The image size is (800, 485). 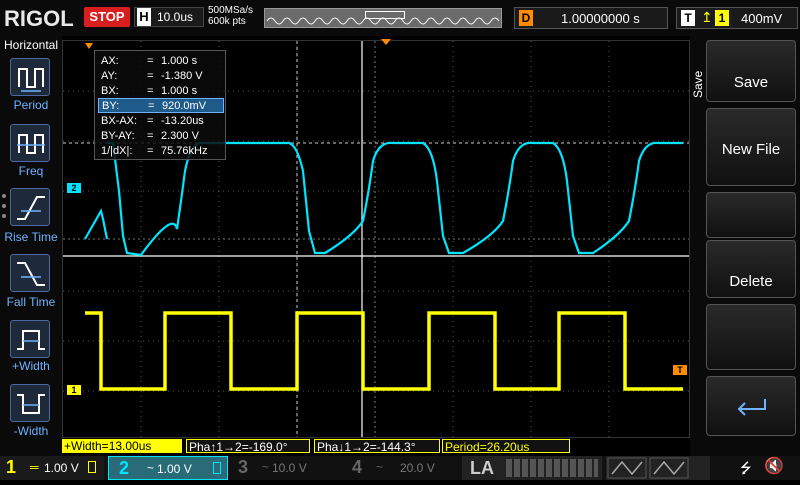 I want to click on delay-value: 1.00000000 s, so click(x=600, y=18).